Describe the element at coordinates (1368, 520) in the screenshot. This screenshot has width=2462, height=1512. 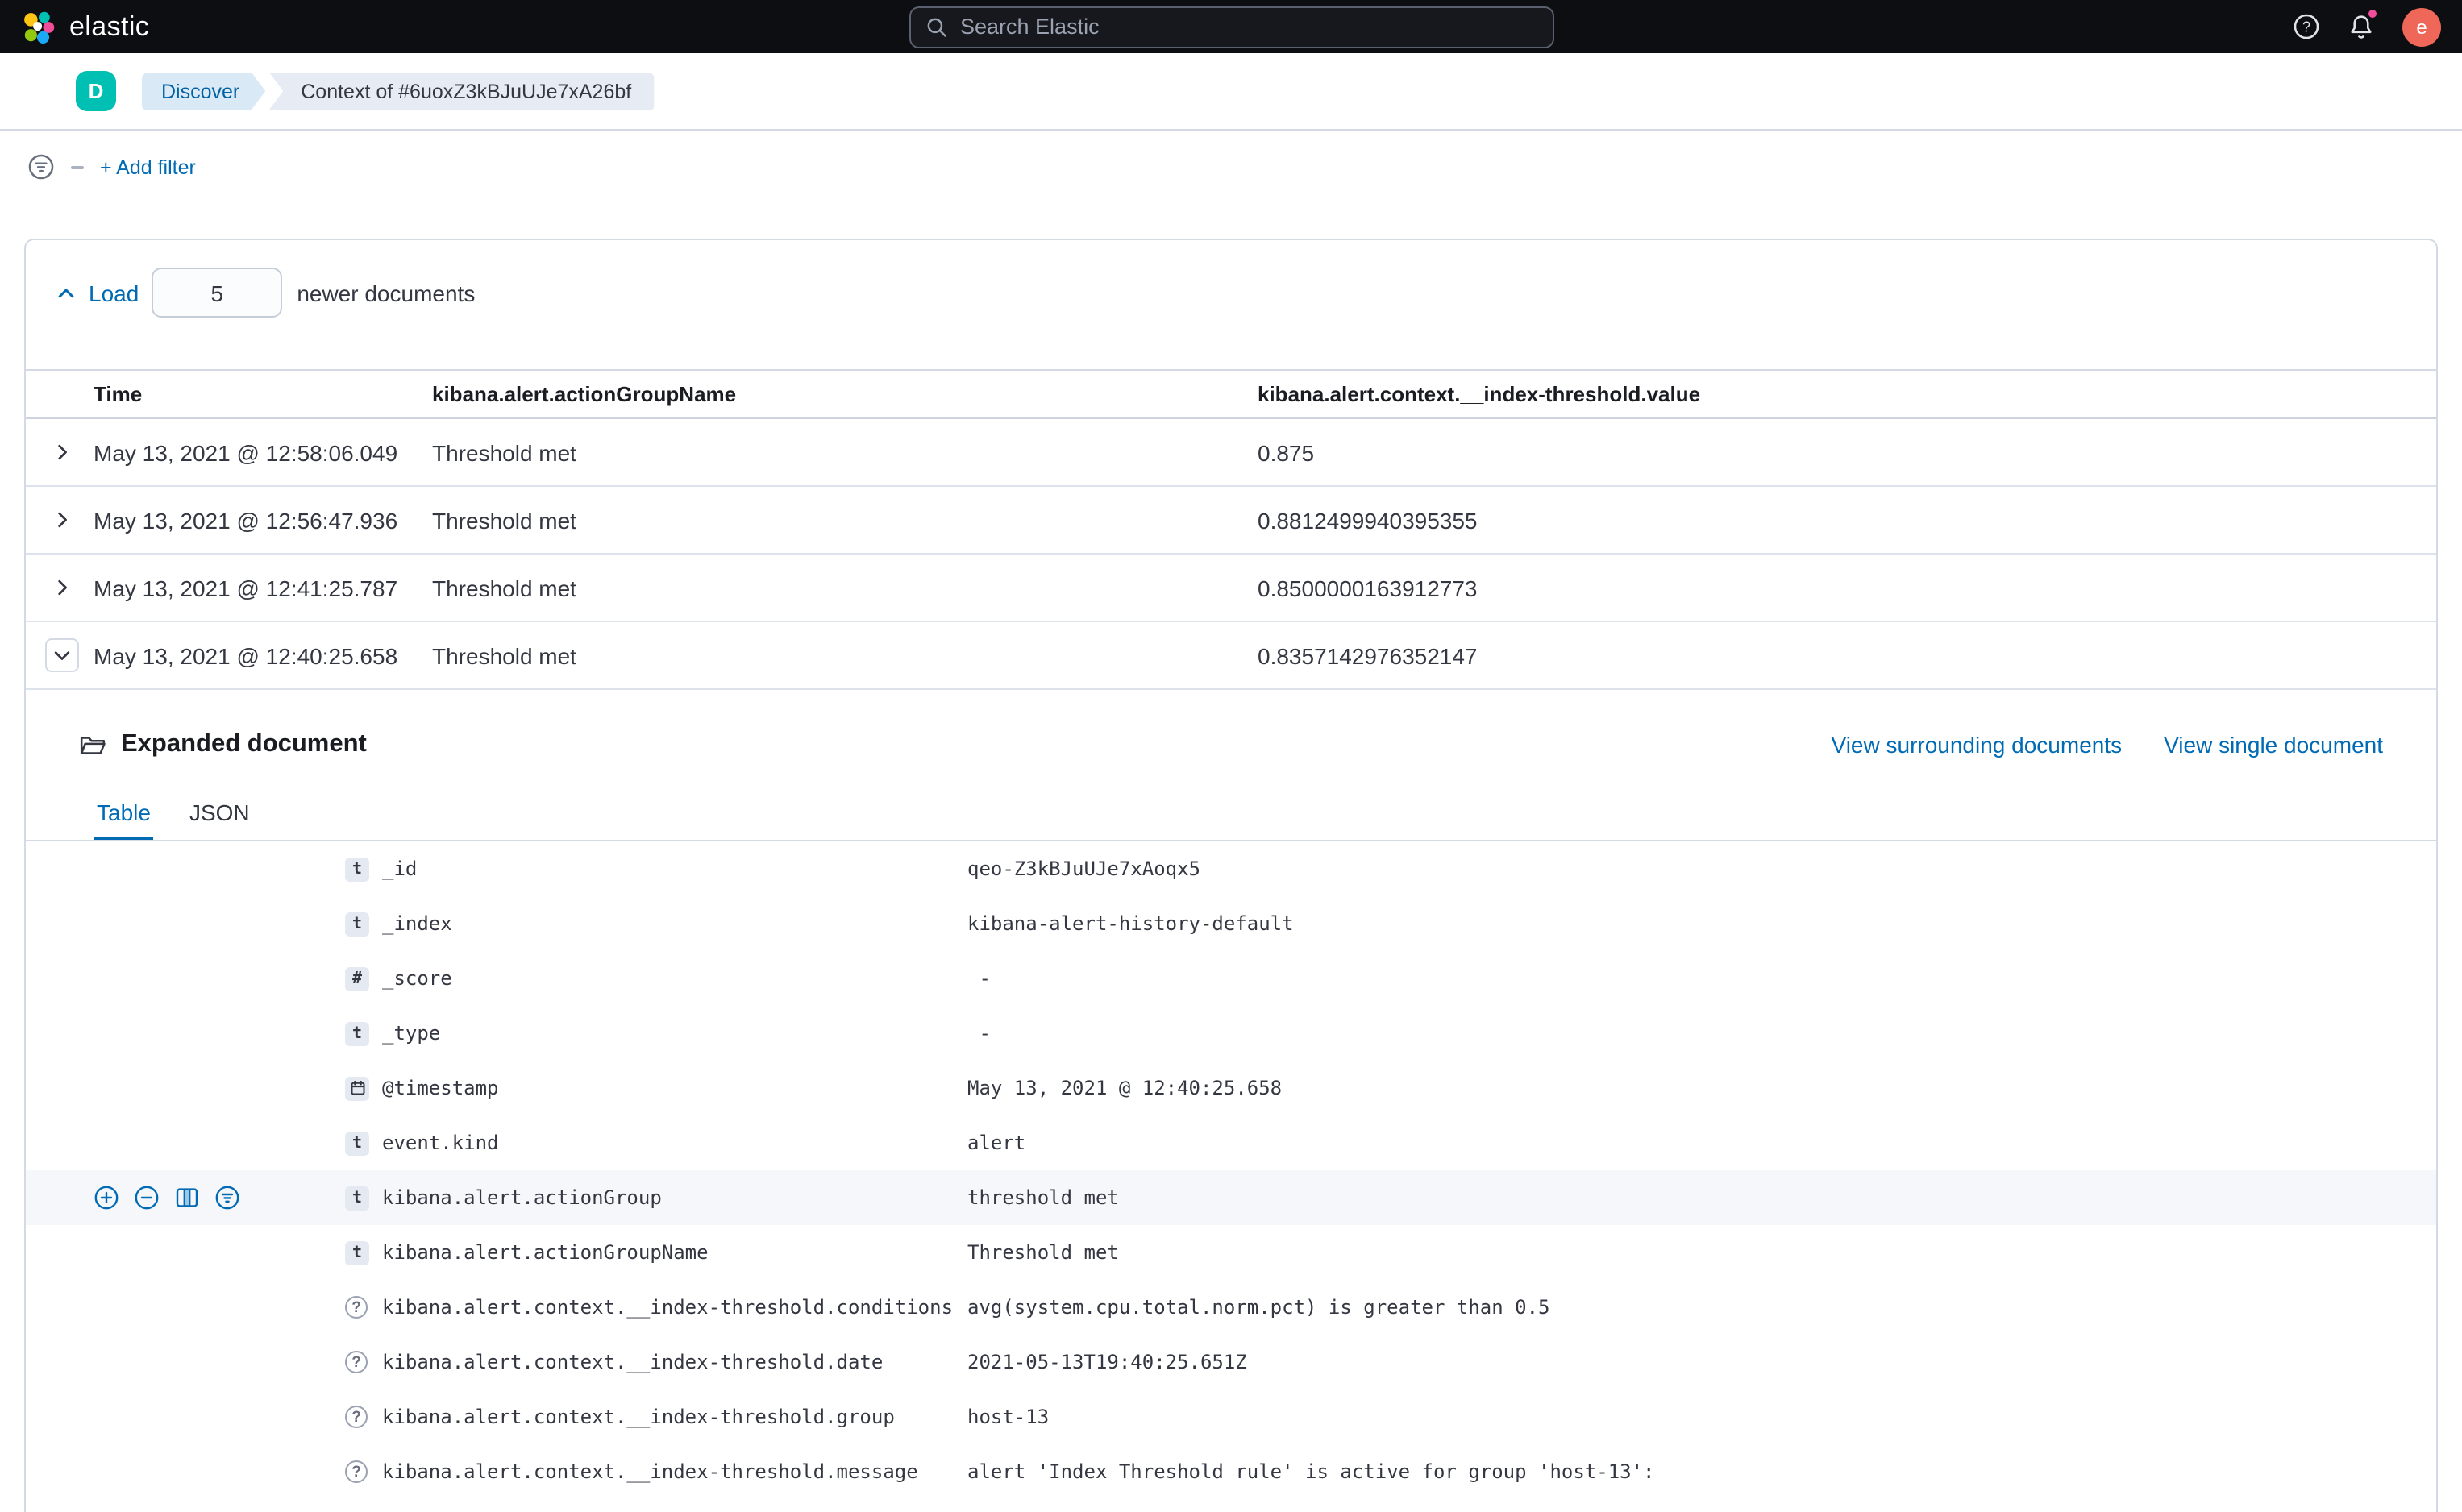
I see `cell-value: 0.8812499940395355` at that location.